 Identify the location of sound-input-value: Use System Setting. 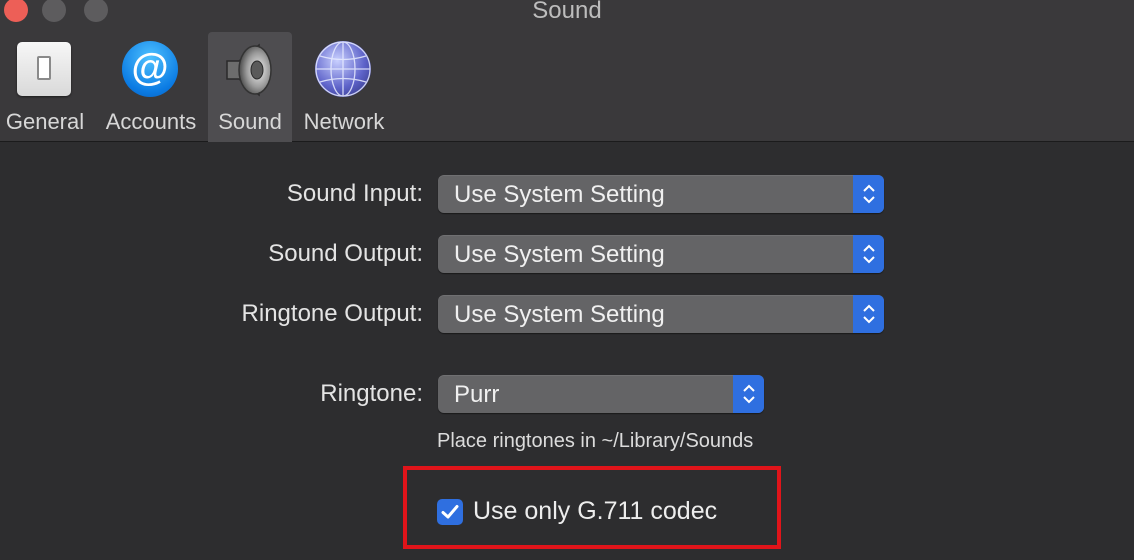
(559, 194).